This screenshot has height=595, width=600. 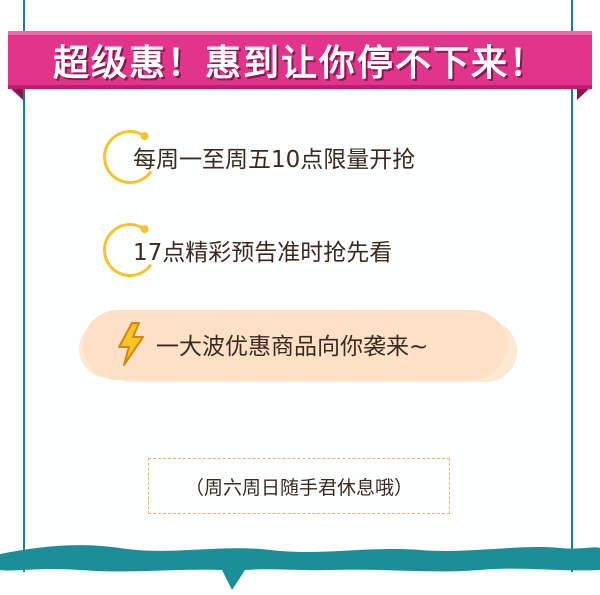 What do you see at coordinates (299, 63) in the screenshot?
I see `banner-title: 超级惠！惠到让你停不下来！` at bounding box center [299, 63].